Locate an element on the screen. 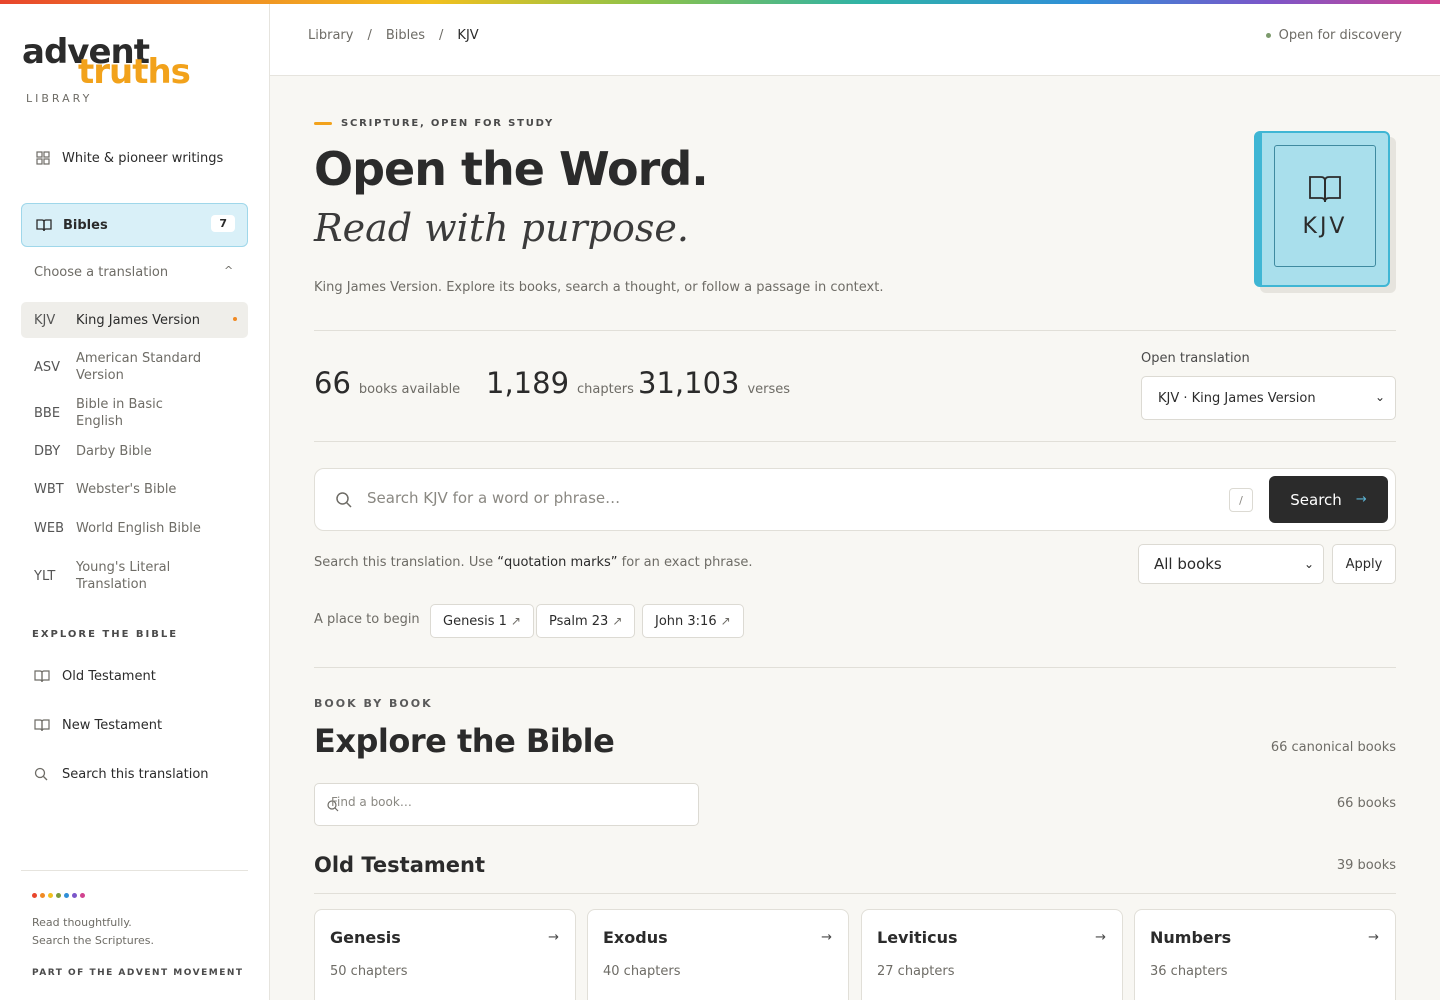 The height and width of the screenshot is (1000, 1440). open-translation-select: KJV · King James Version ⌄ is located at coordinates (1268, 398).